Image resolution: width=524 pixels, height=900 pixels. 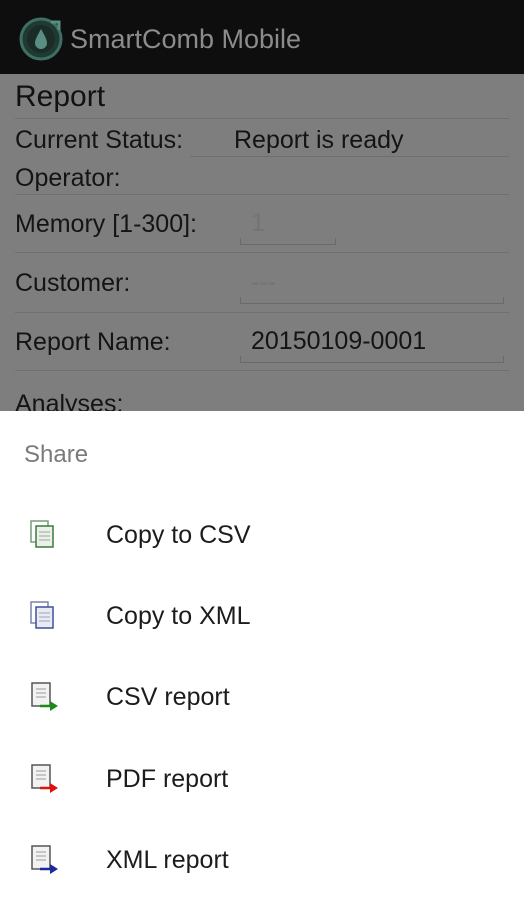 What do you see at coordinates (372, 282) in the screenshot?
I see `customer-field: ---` at bounding box center [372, 282].